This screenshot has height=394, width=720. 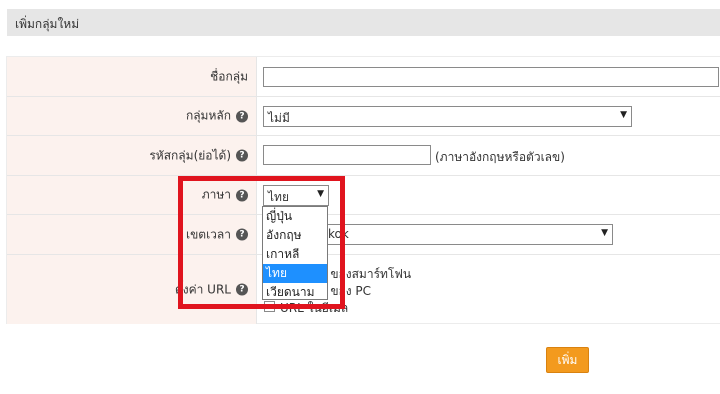 I want to click on row-timezone: เขตเวลา ? Asia/Bangkok ▼, so click(x=363, y=235).